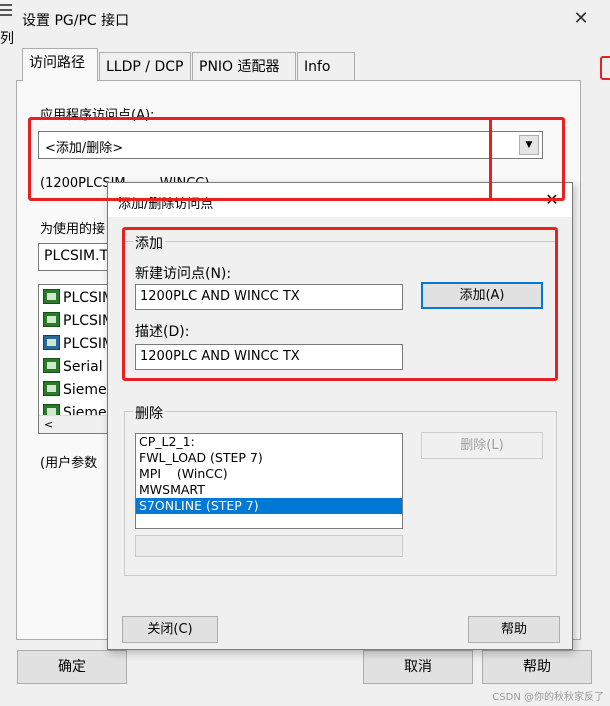  Describe the element at coordinates (269, 506) in the screenshot. I see `list-item-selected: S7ONLINE (STEP 7)` at that location.